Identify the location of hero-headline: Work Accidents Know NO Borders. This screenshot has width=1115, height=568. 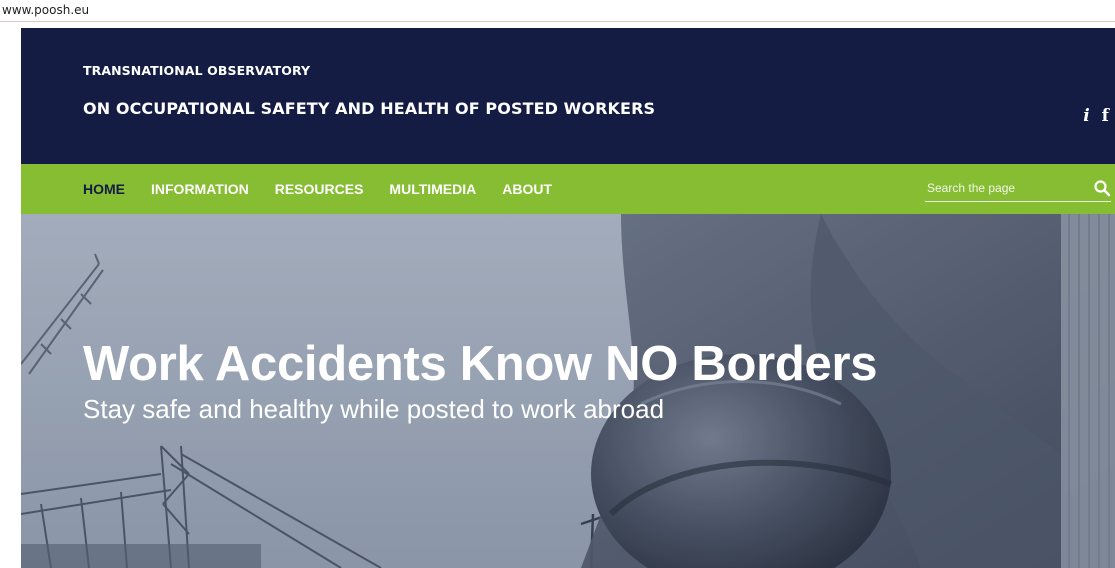
(480, 364).